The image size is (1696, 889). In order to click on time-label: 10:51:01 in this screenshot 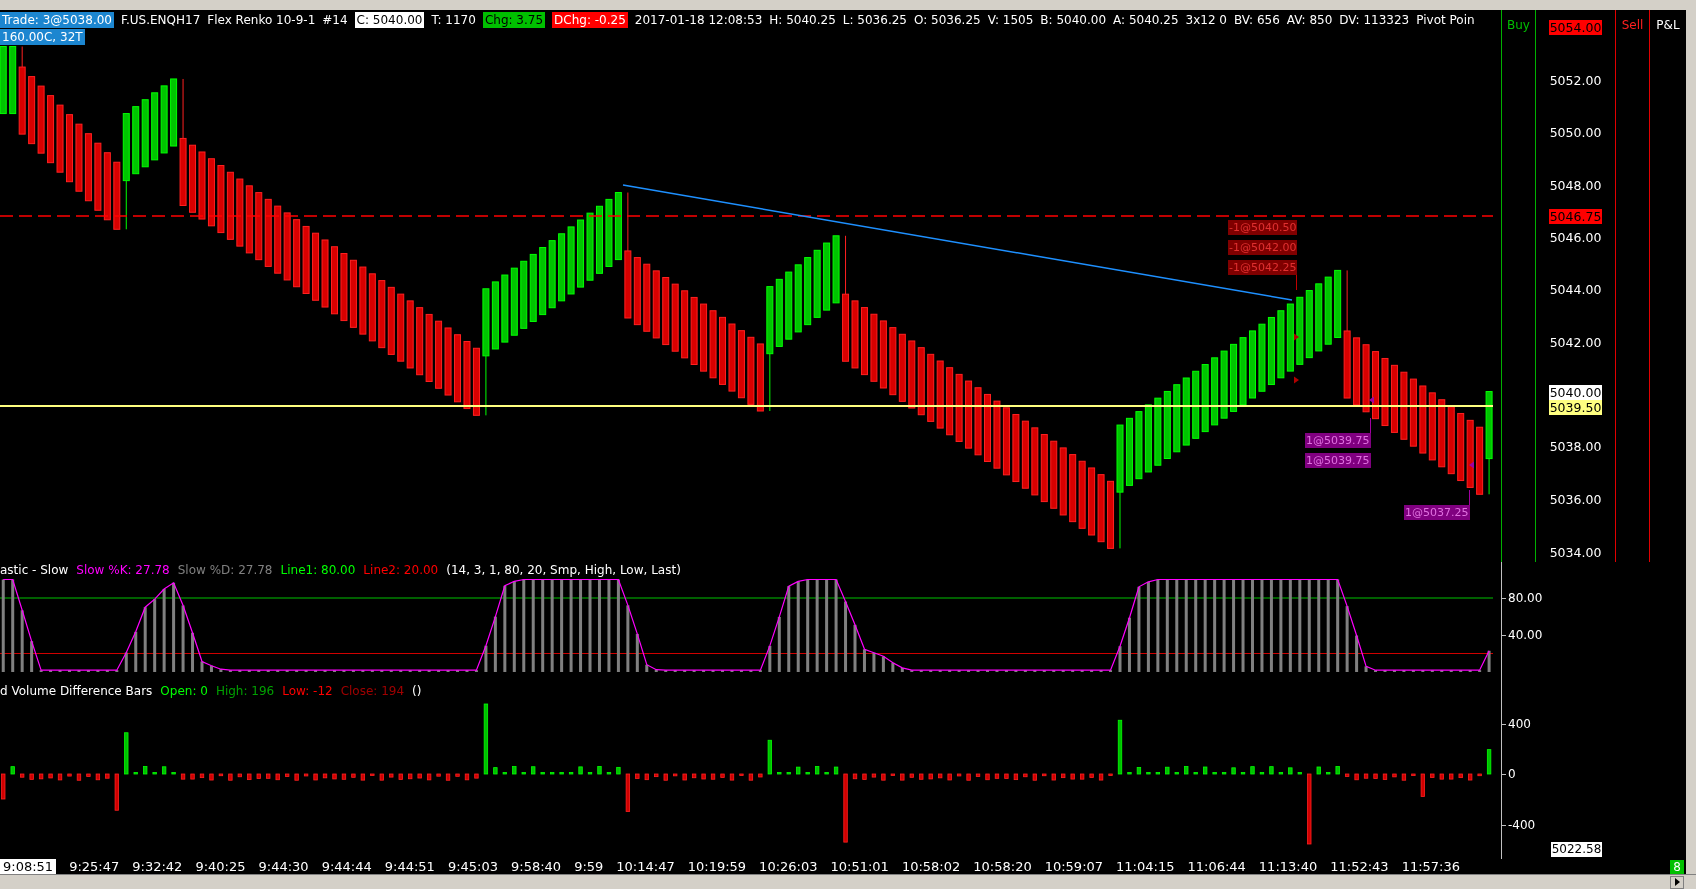, I will do `click(859, 866)`.